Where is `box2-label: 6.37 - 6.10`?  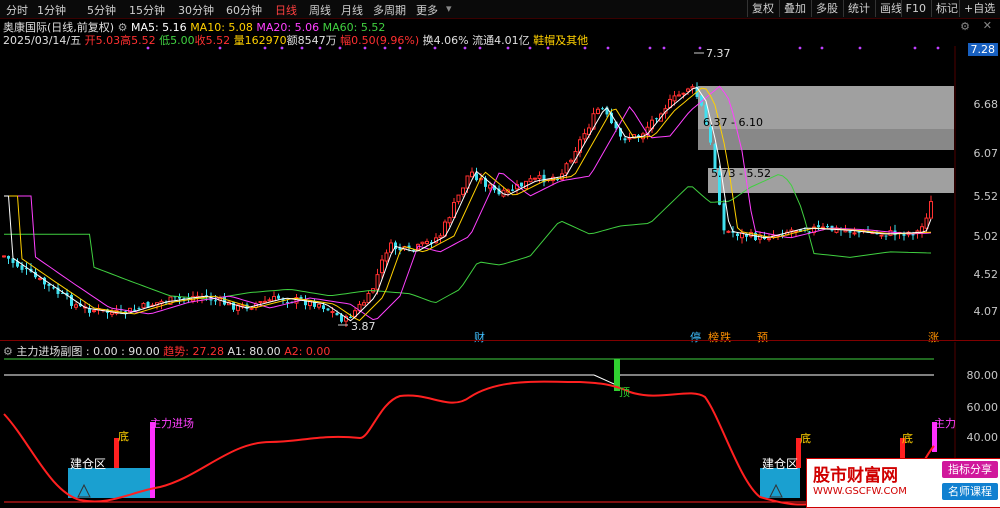
box2-label: 6.37 - 6.10 is located at coordinates (733, 122).